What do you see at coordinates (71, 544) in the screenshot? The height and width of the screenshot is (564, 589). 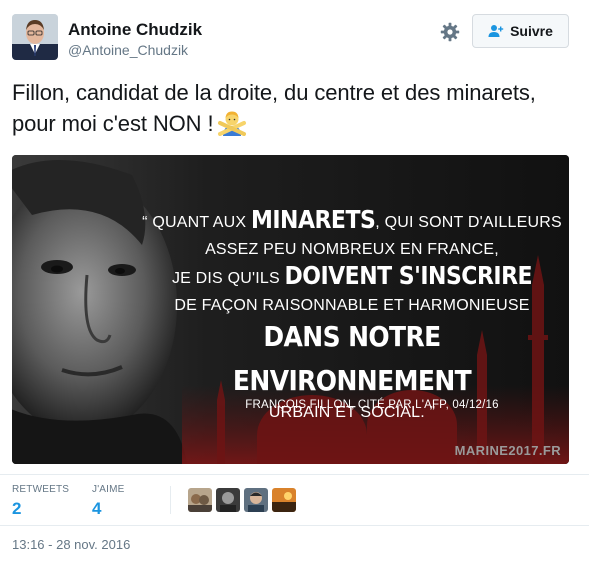 I see `tweet-timestamp: 13:16 - 28 nov. 2016` at bounding box center [71, 544].